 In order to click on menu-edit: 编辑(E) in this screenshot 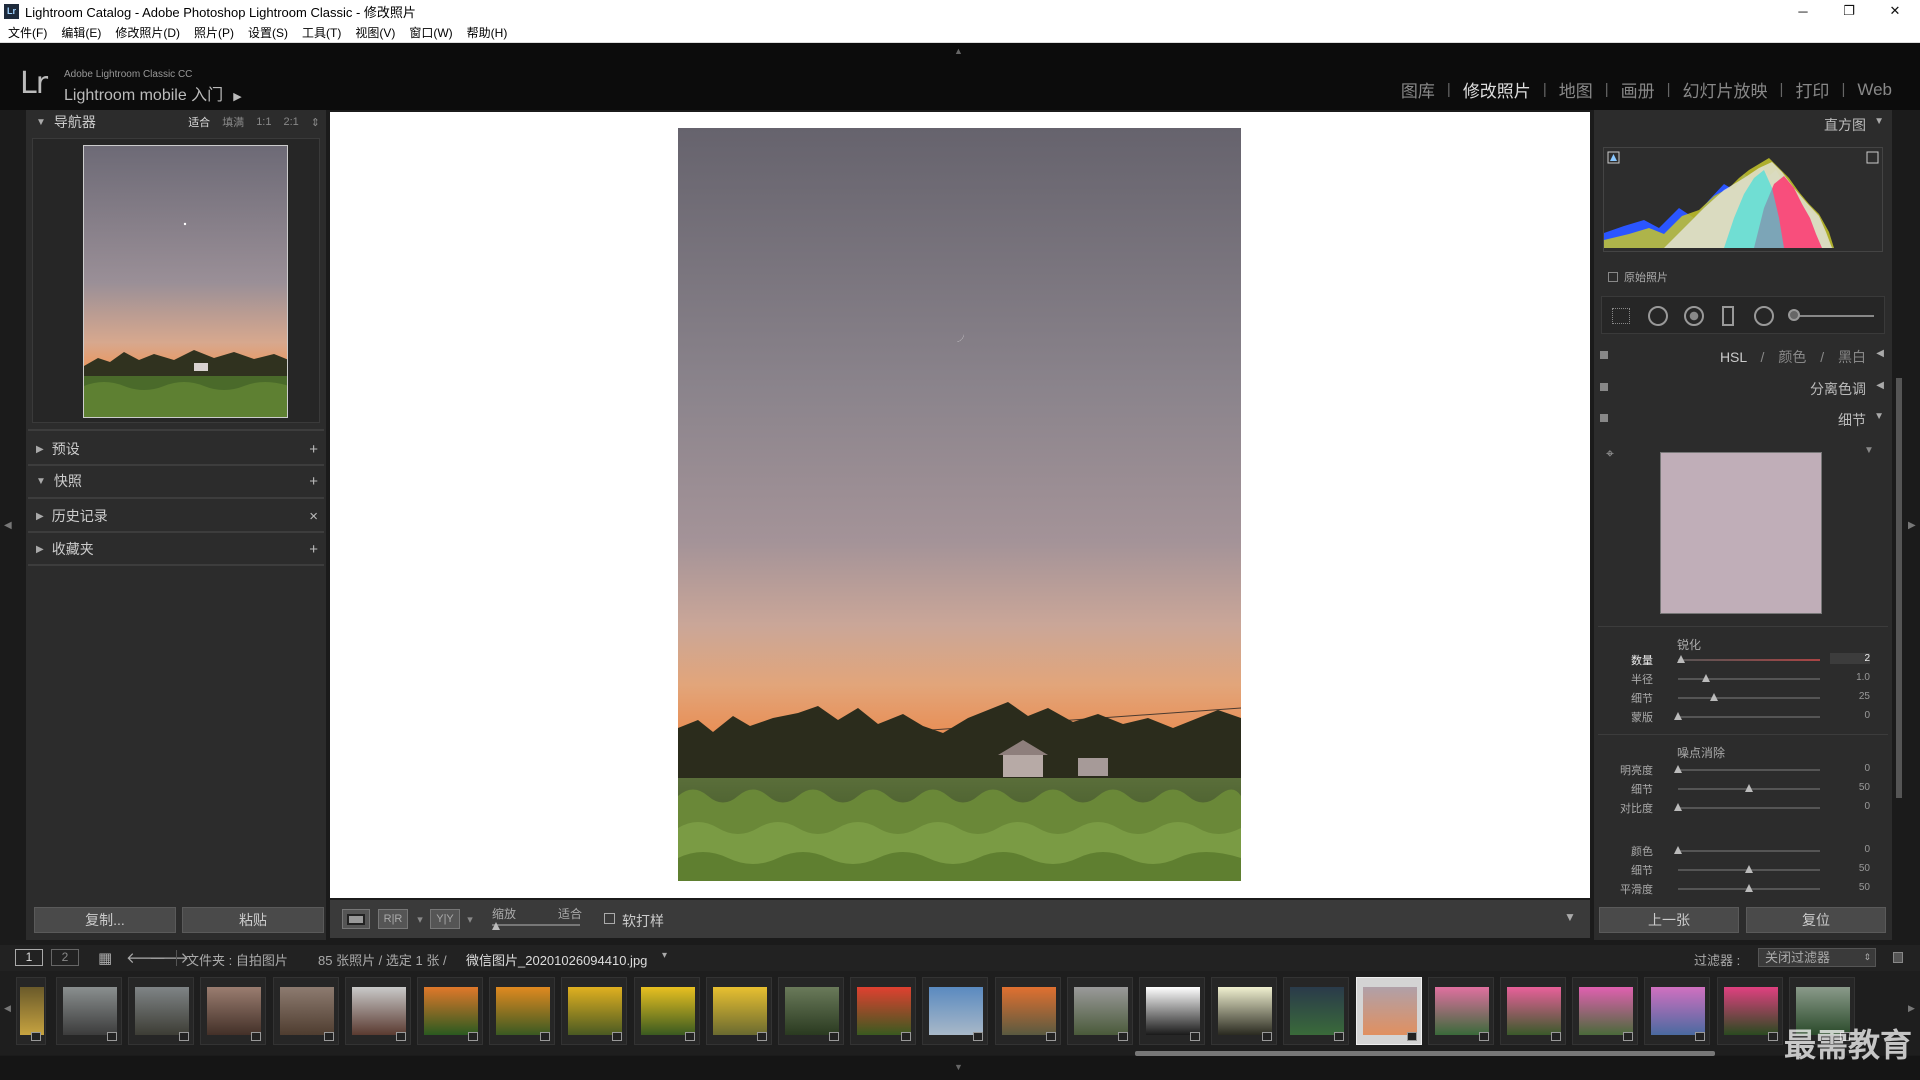, I will do `click(81, 32)`.